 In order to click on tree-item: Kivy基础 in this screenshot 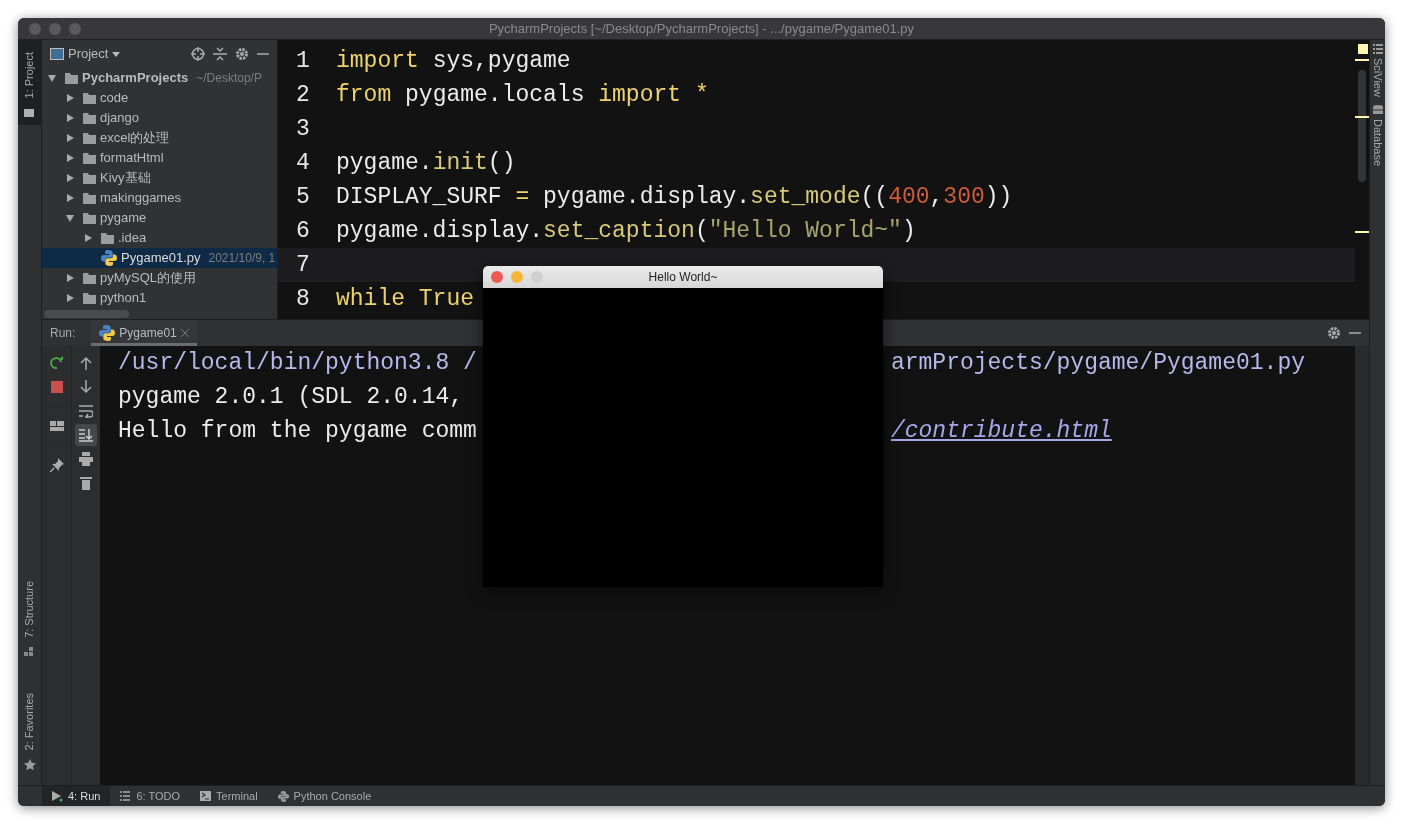, I will do `click(159, 178)`.